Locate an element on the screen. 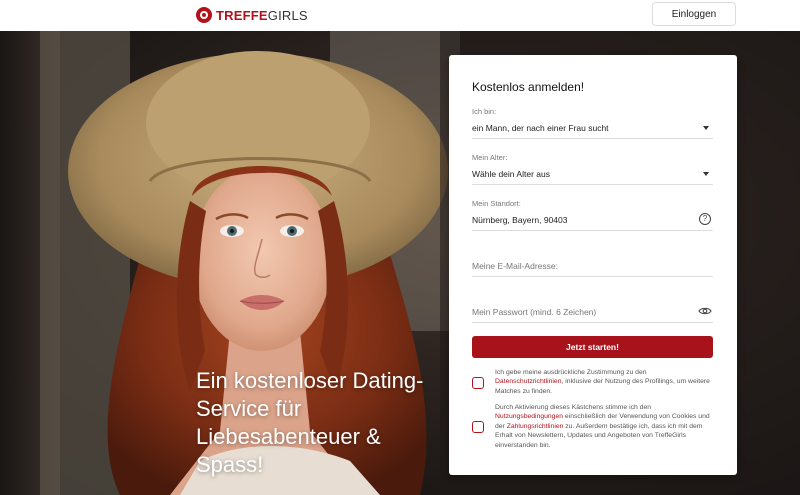 This screenshot has width=800, height=495. terms-checkbox is located at coordinates (478, 427).